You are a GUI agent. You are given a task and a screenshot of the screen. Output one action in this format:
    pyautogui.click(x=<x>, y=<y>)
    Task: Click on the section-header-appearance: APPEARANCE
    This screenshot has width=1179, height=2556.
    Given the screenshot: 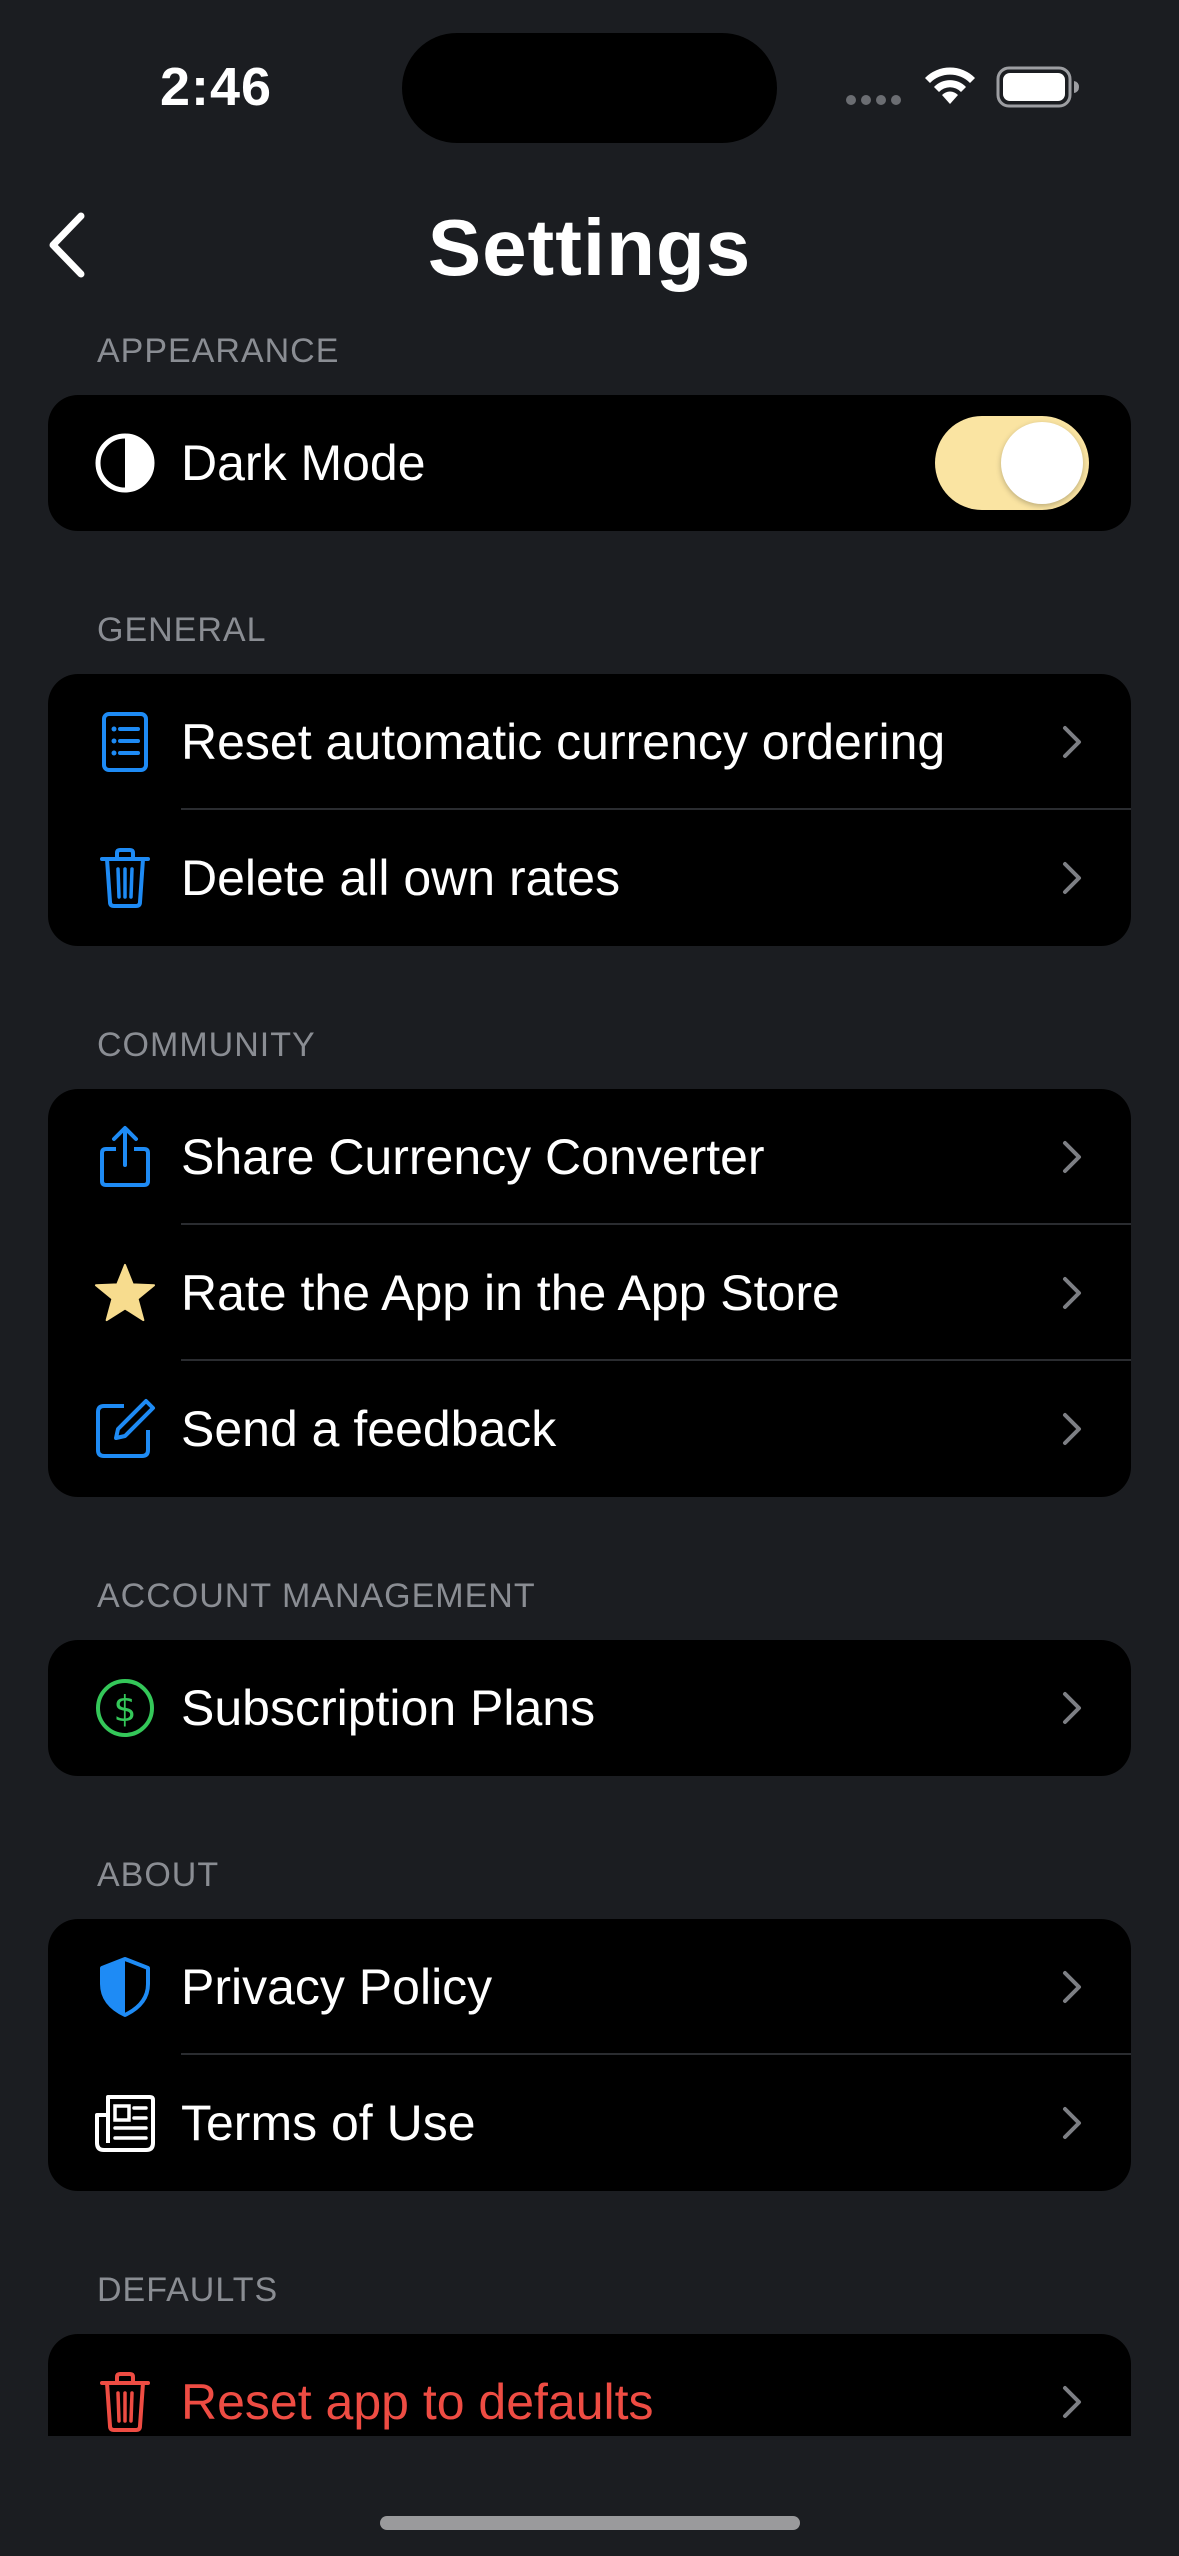 What is the action you would take?
    pyautogui.click(x=218, y=351)
    